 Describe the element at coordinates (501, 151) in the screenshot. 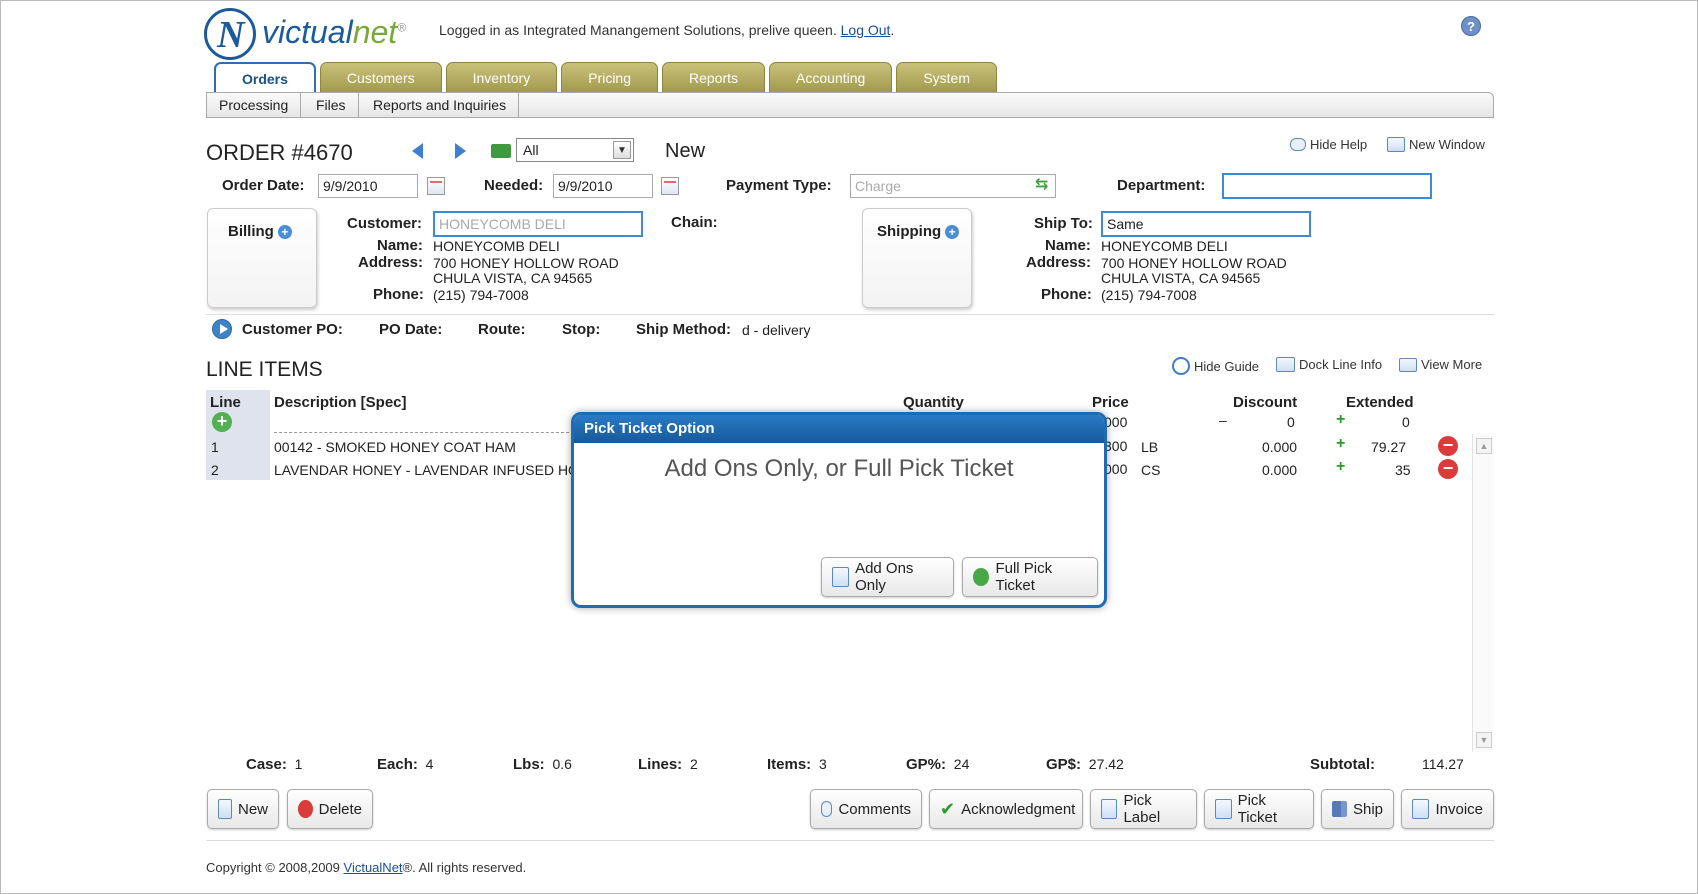

I see `folder-icon` at that location.